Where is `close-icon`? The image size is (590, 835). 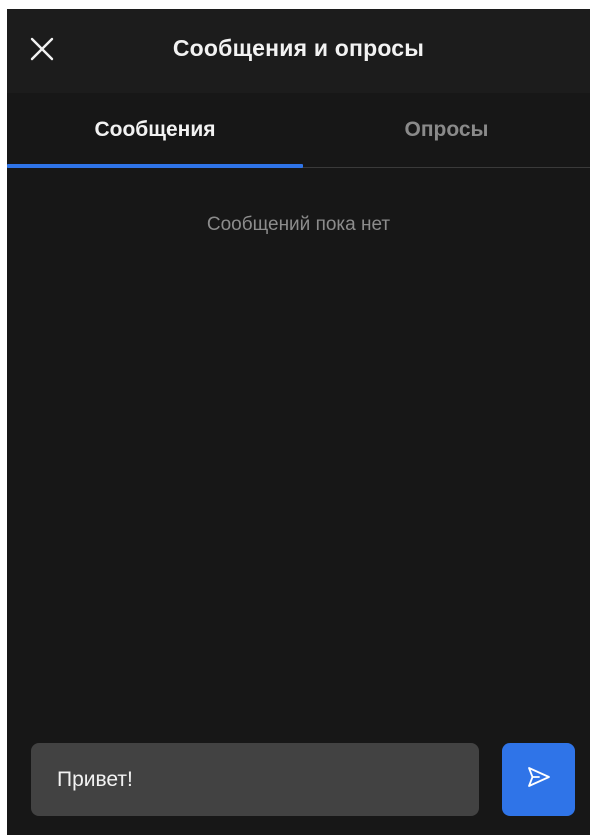
close-icon is located at coordinates (42, 51).